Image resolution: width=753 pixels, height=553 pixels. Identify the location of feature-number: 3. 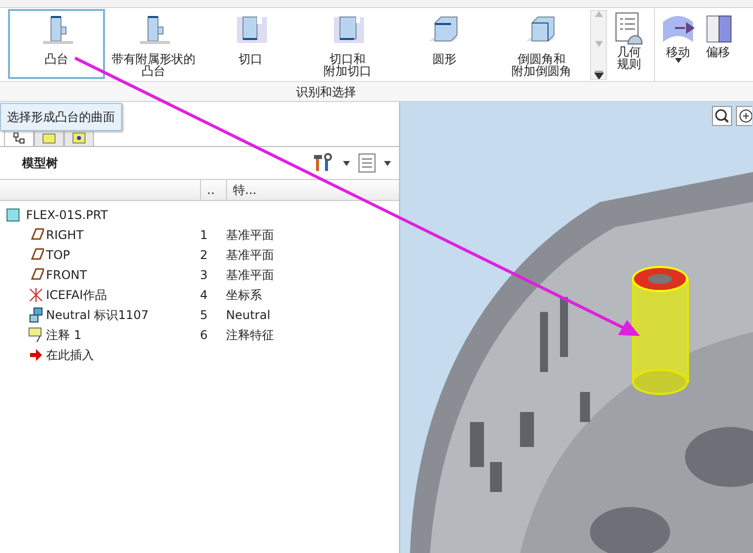
(204, 275).